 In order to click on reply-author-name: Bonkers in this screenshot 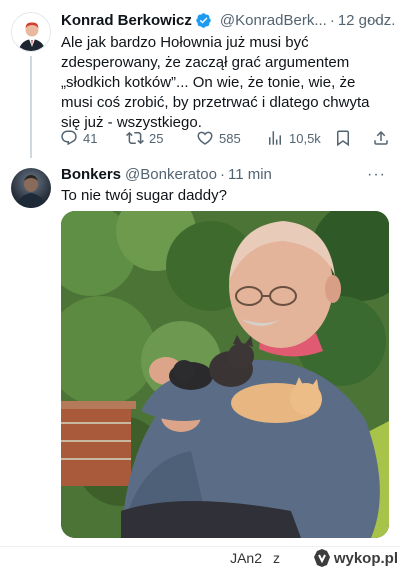, I will do `click(91, 174)`.